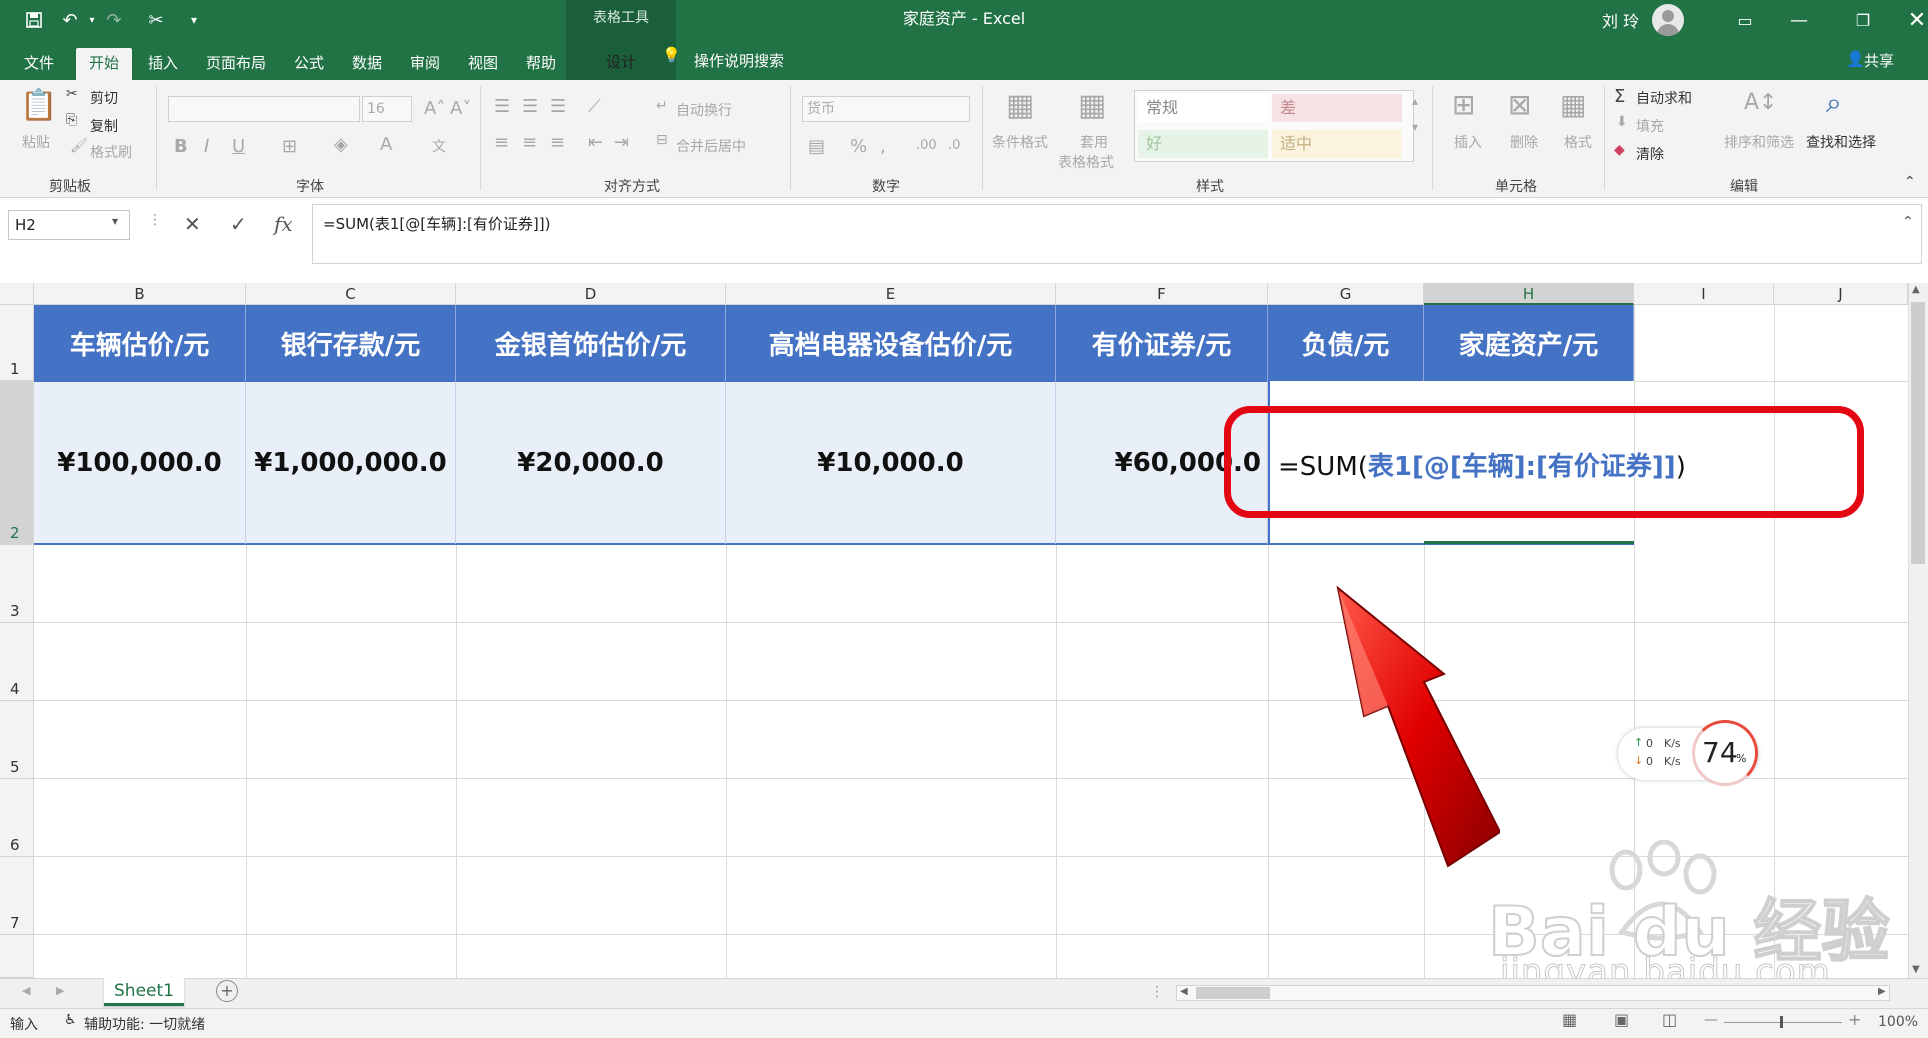  Describe the element at coordinates (591, 463) in the screenshot. I see `table-data-cell: ¥20,000.0` at that location.